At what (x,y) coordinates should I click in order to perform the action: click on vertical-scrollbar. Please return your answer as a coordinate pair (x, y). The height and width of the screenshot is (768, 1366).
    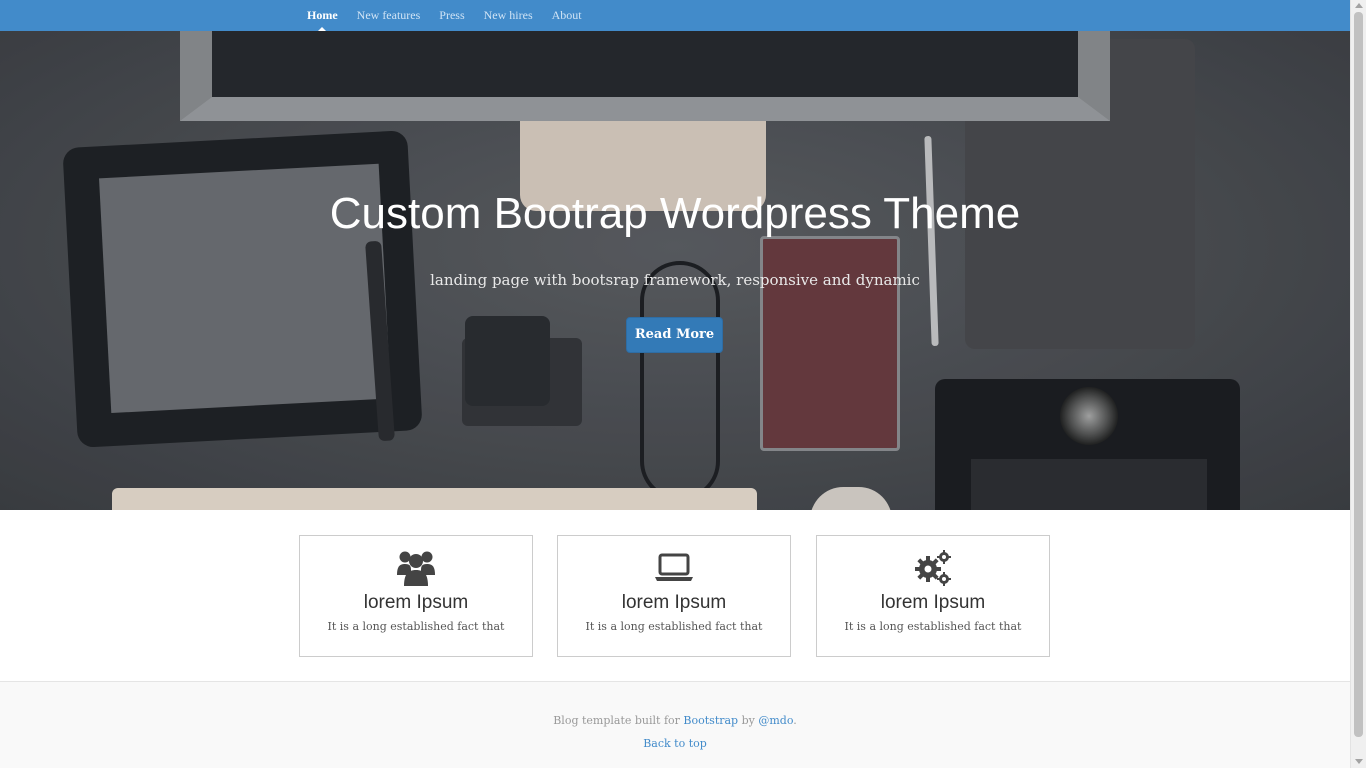
    Looking at the image, I should click on (1358, 384).